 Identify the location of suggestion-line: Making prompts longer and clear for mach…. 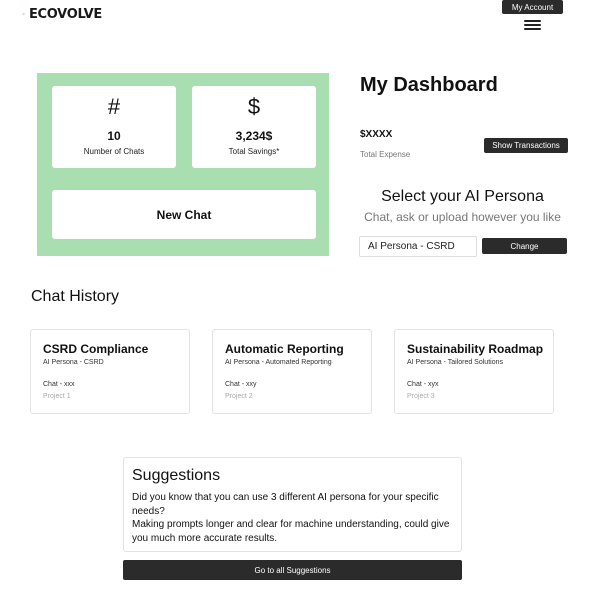
(291, 531).